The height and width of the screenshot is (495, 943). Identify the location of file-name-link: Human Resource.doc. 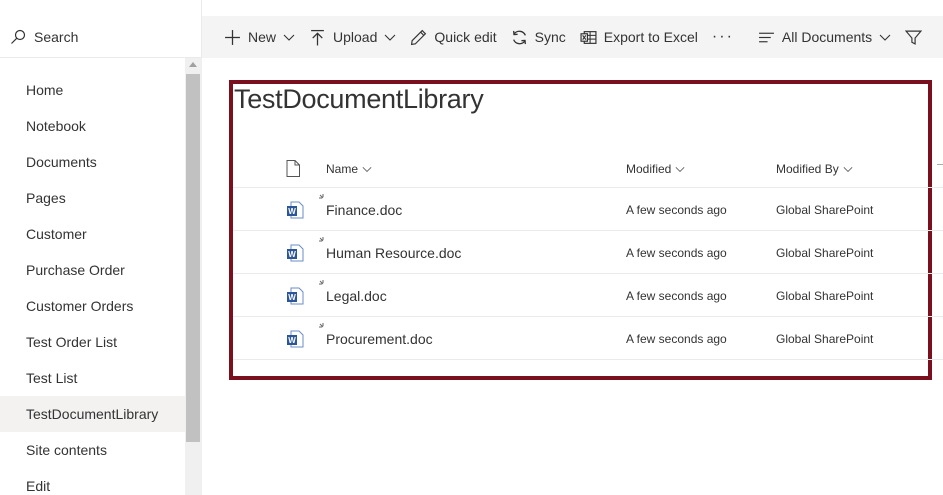
(393, 253).